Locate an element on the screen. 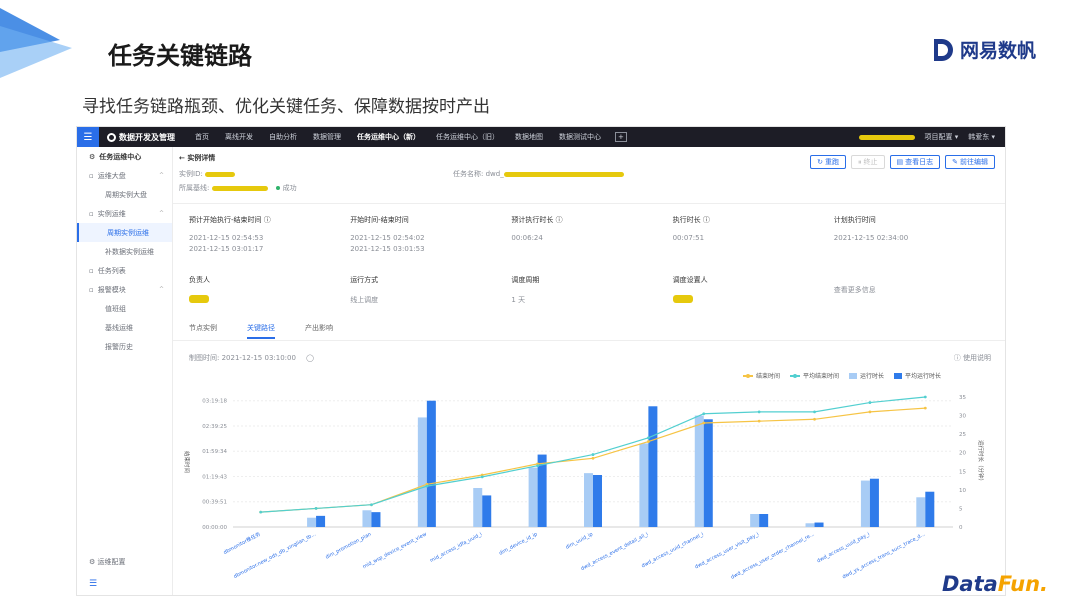 This screenshot has height=608, width=1080. nav-item: 首页 is located at coordinates (202, 137).